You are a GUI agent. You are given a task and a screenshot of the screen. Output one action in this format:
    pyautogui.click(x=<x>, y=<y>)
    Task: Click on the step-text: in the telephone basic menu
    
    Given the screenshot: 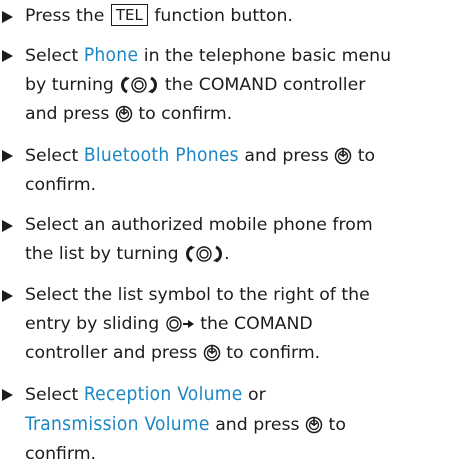 What is the action you would take?
    pyautogui.click(x=267, y=56)
    